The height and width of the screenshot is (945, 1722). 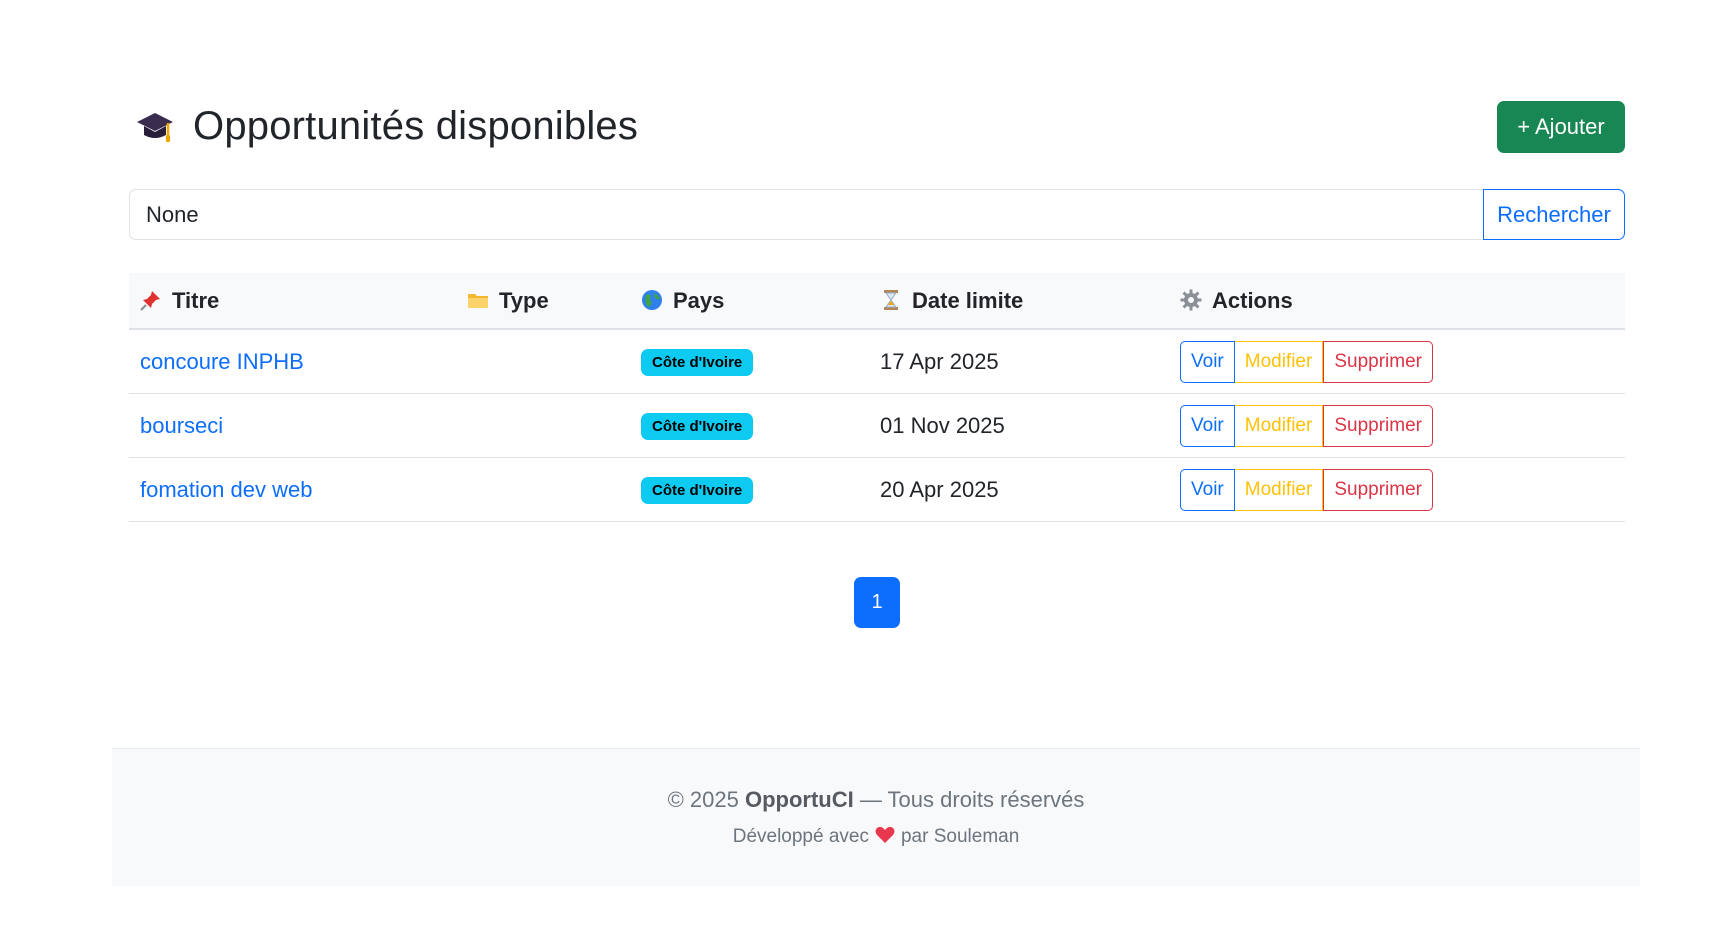 I want to click on pagination: 1, so click(x=877, y=602).